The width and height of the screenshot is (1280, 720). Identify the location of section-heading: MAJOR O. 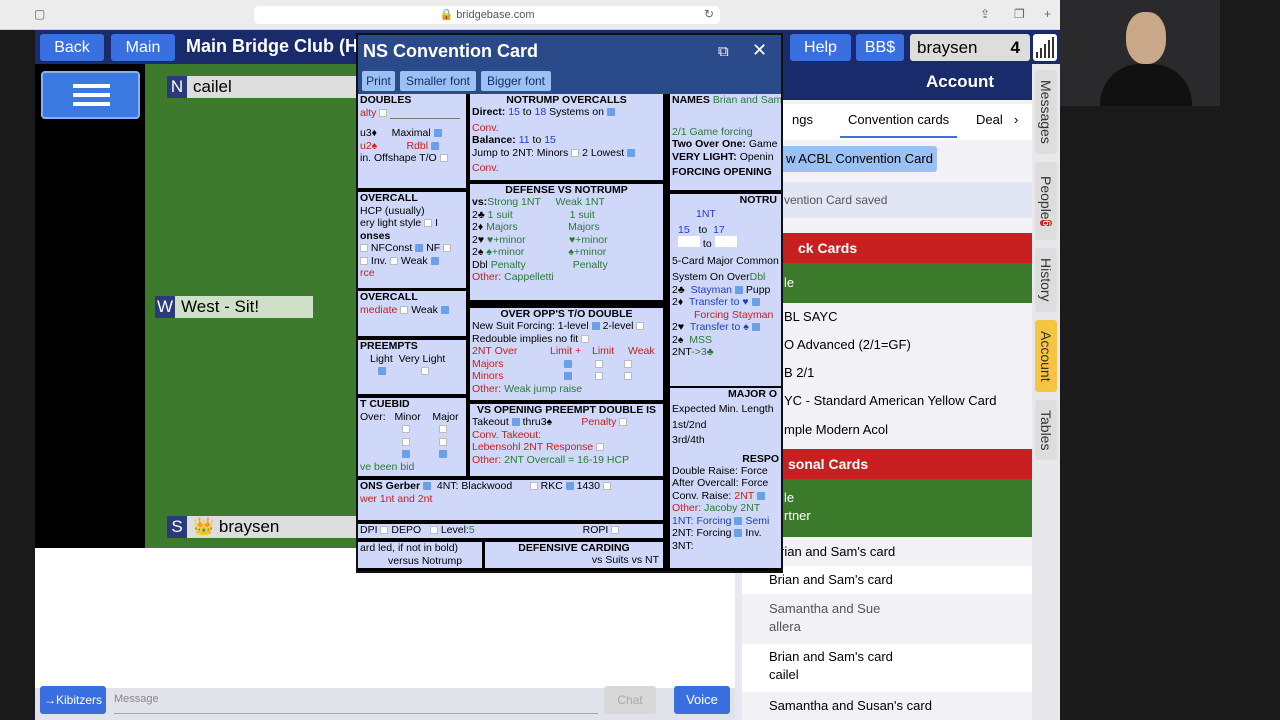
(752, 394).